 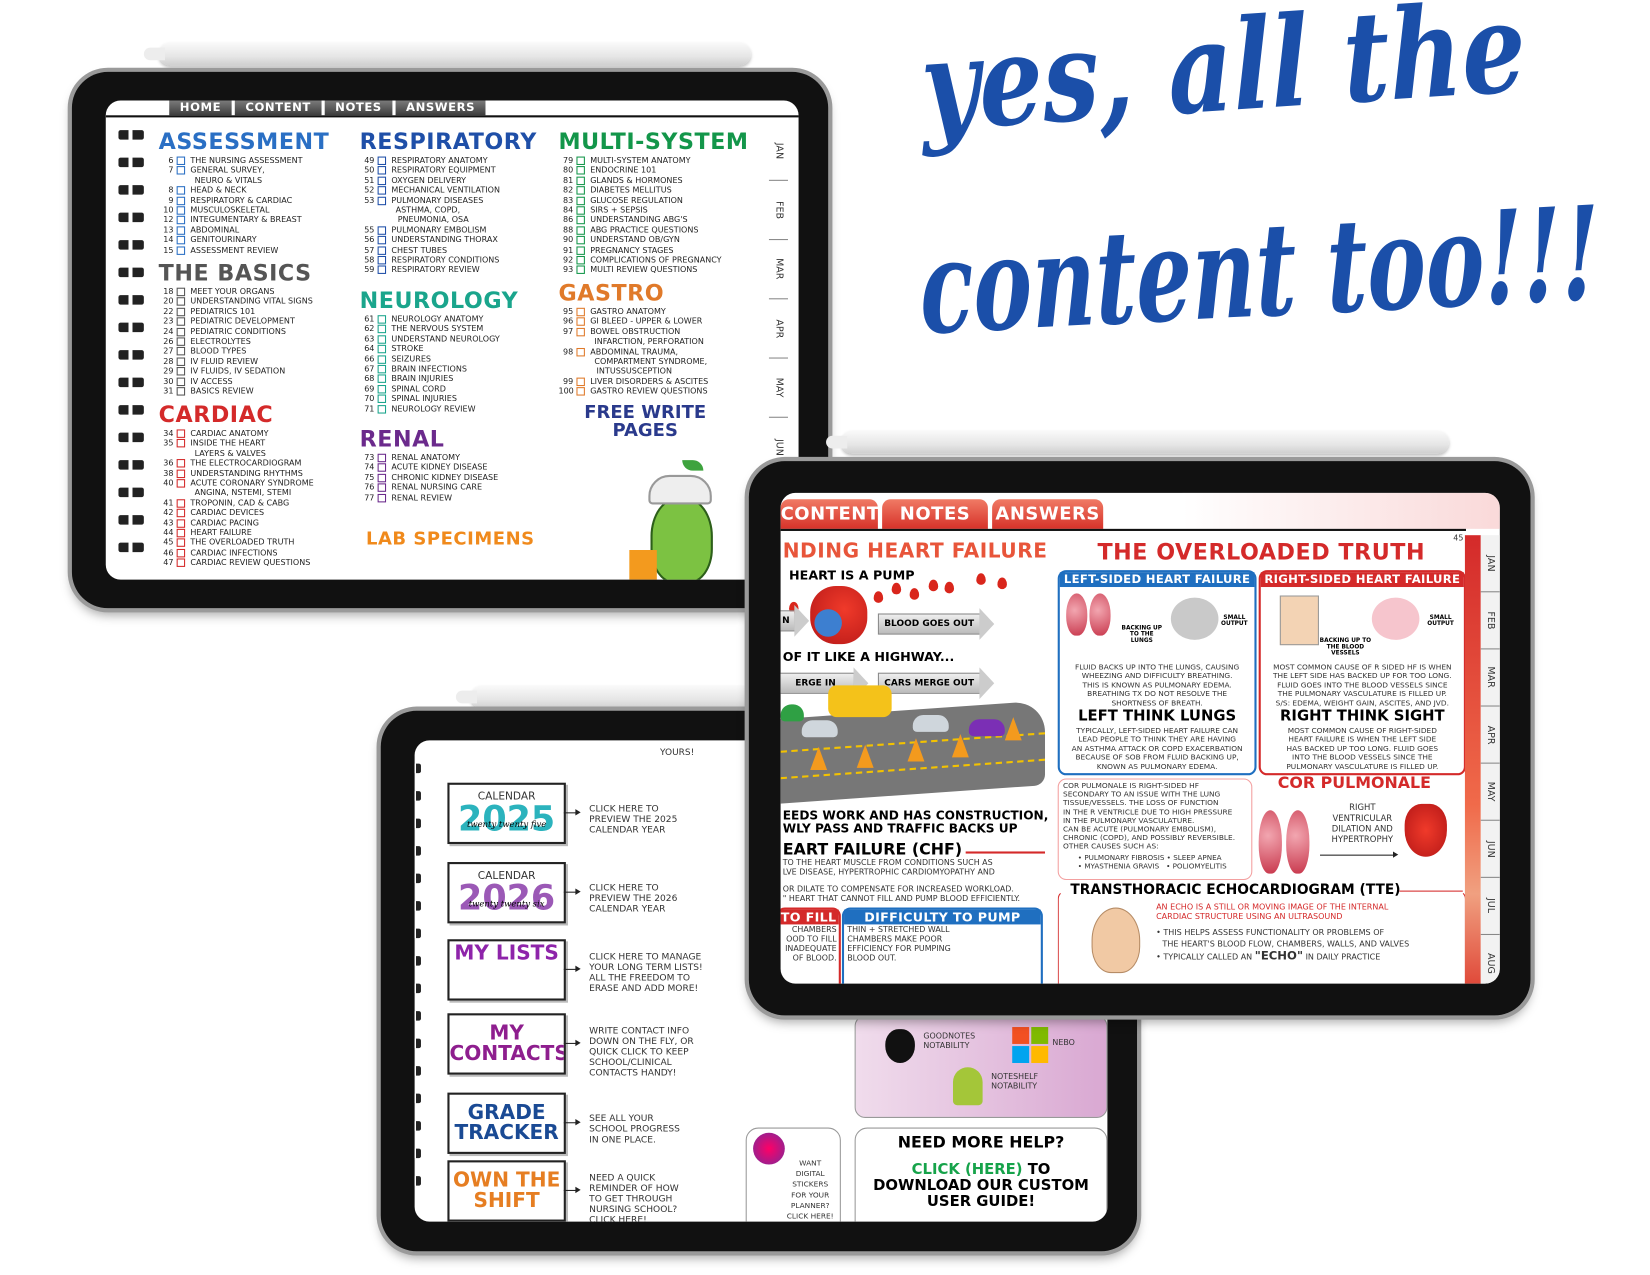 What do you see at coordinates (448, 190) in the screenshot?
I see `list-item: 52 MECHANICAL VENTILATION` at bounding box center [448, 190].